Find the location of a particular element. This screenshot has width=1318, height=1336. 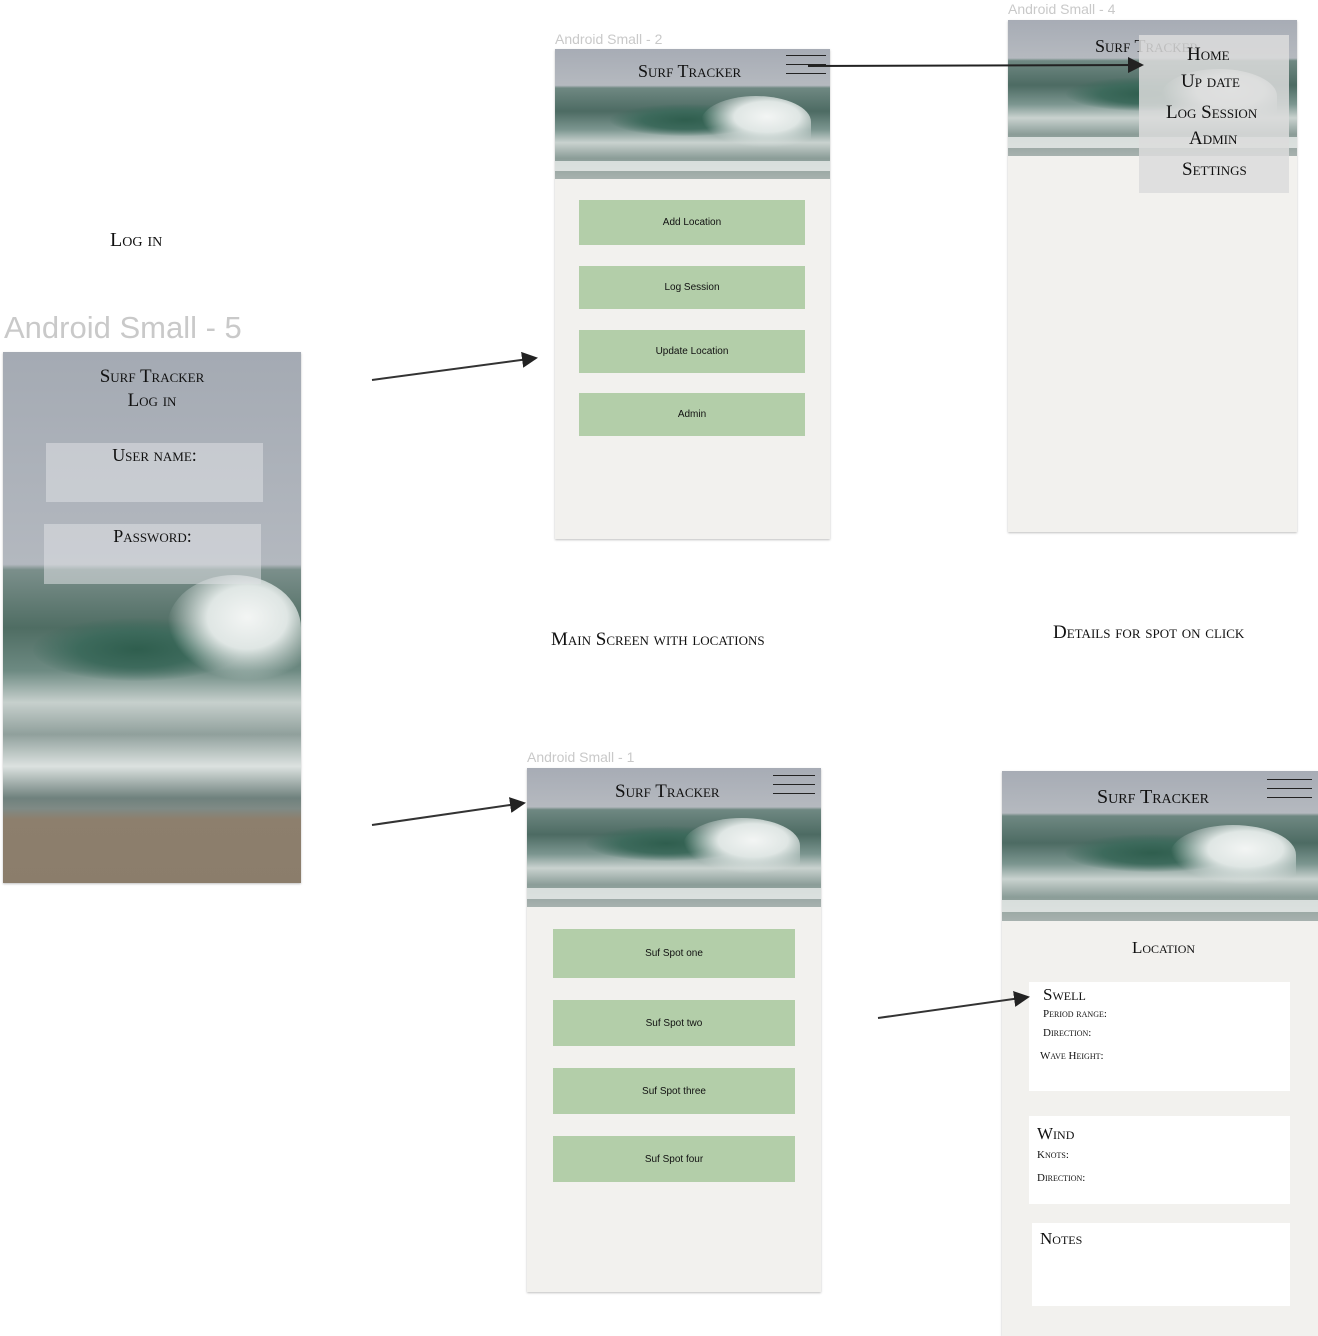

flow-arrow-login-to-locations is located at coordinates (448, 811).